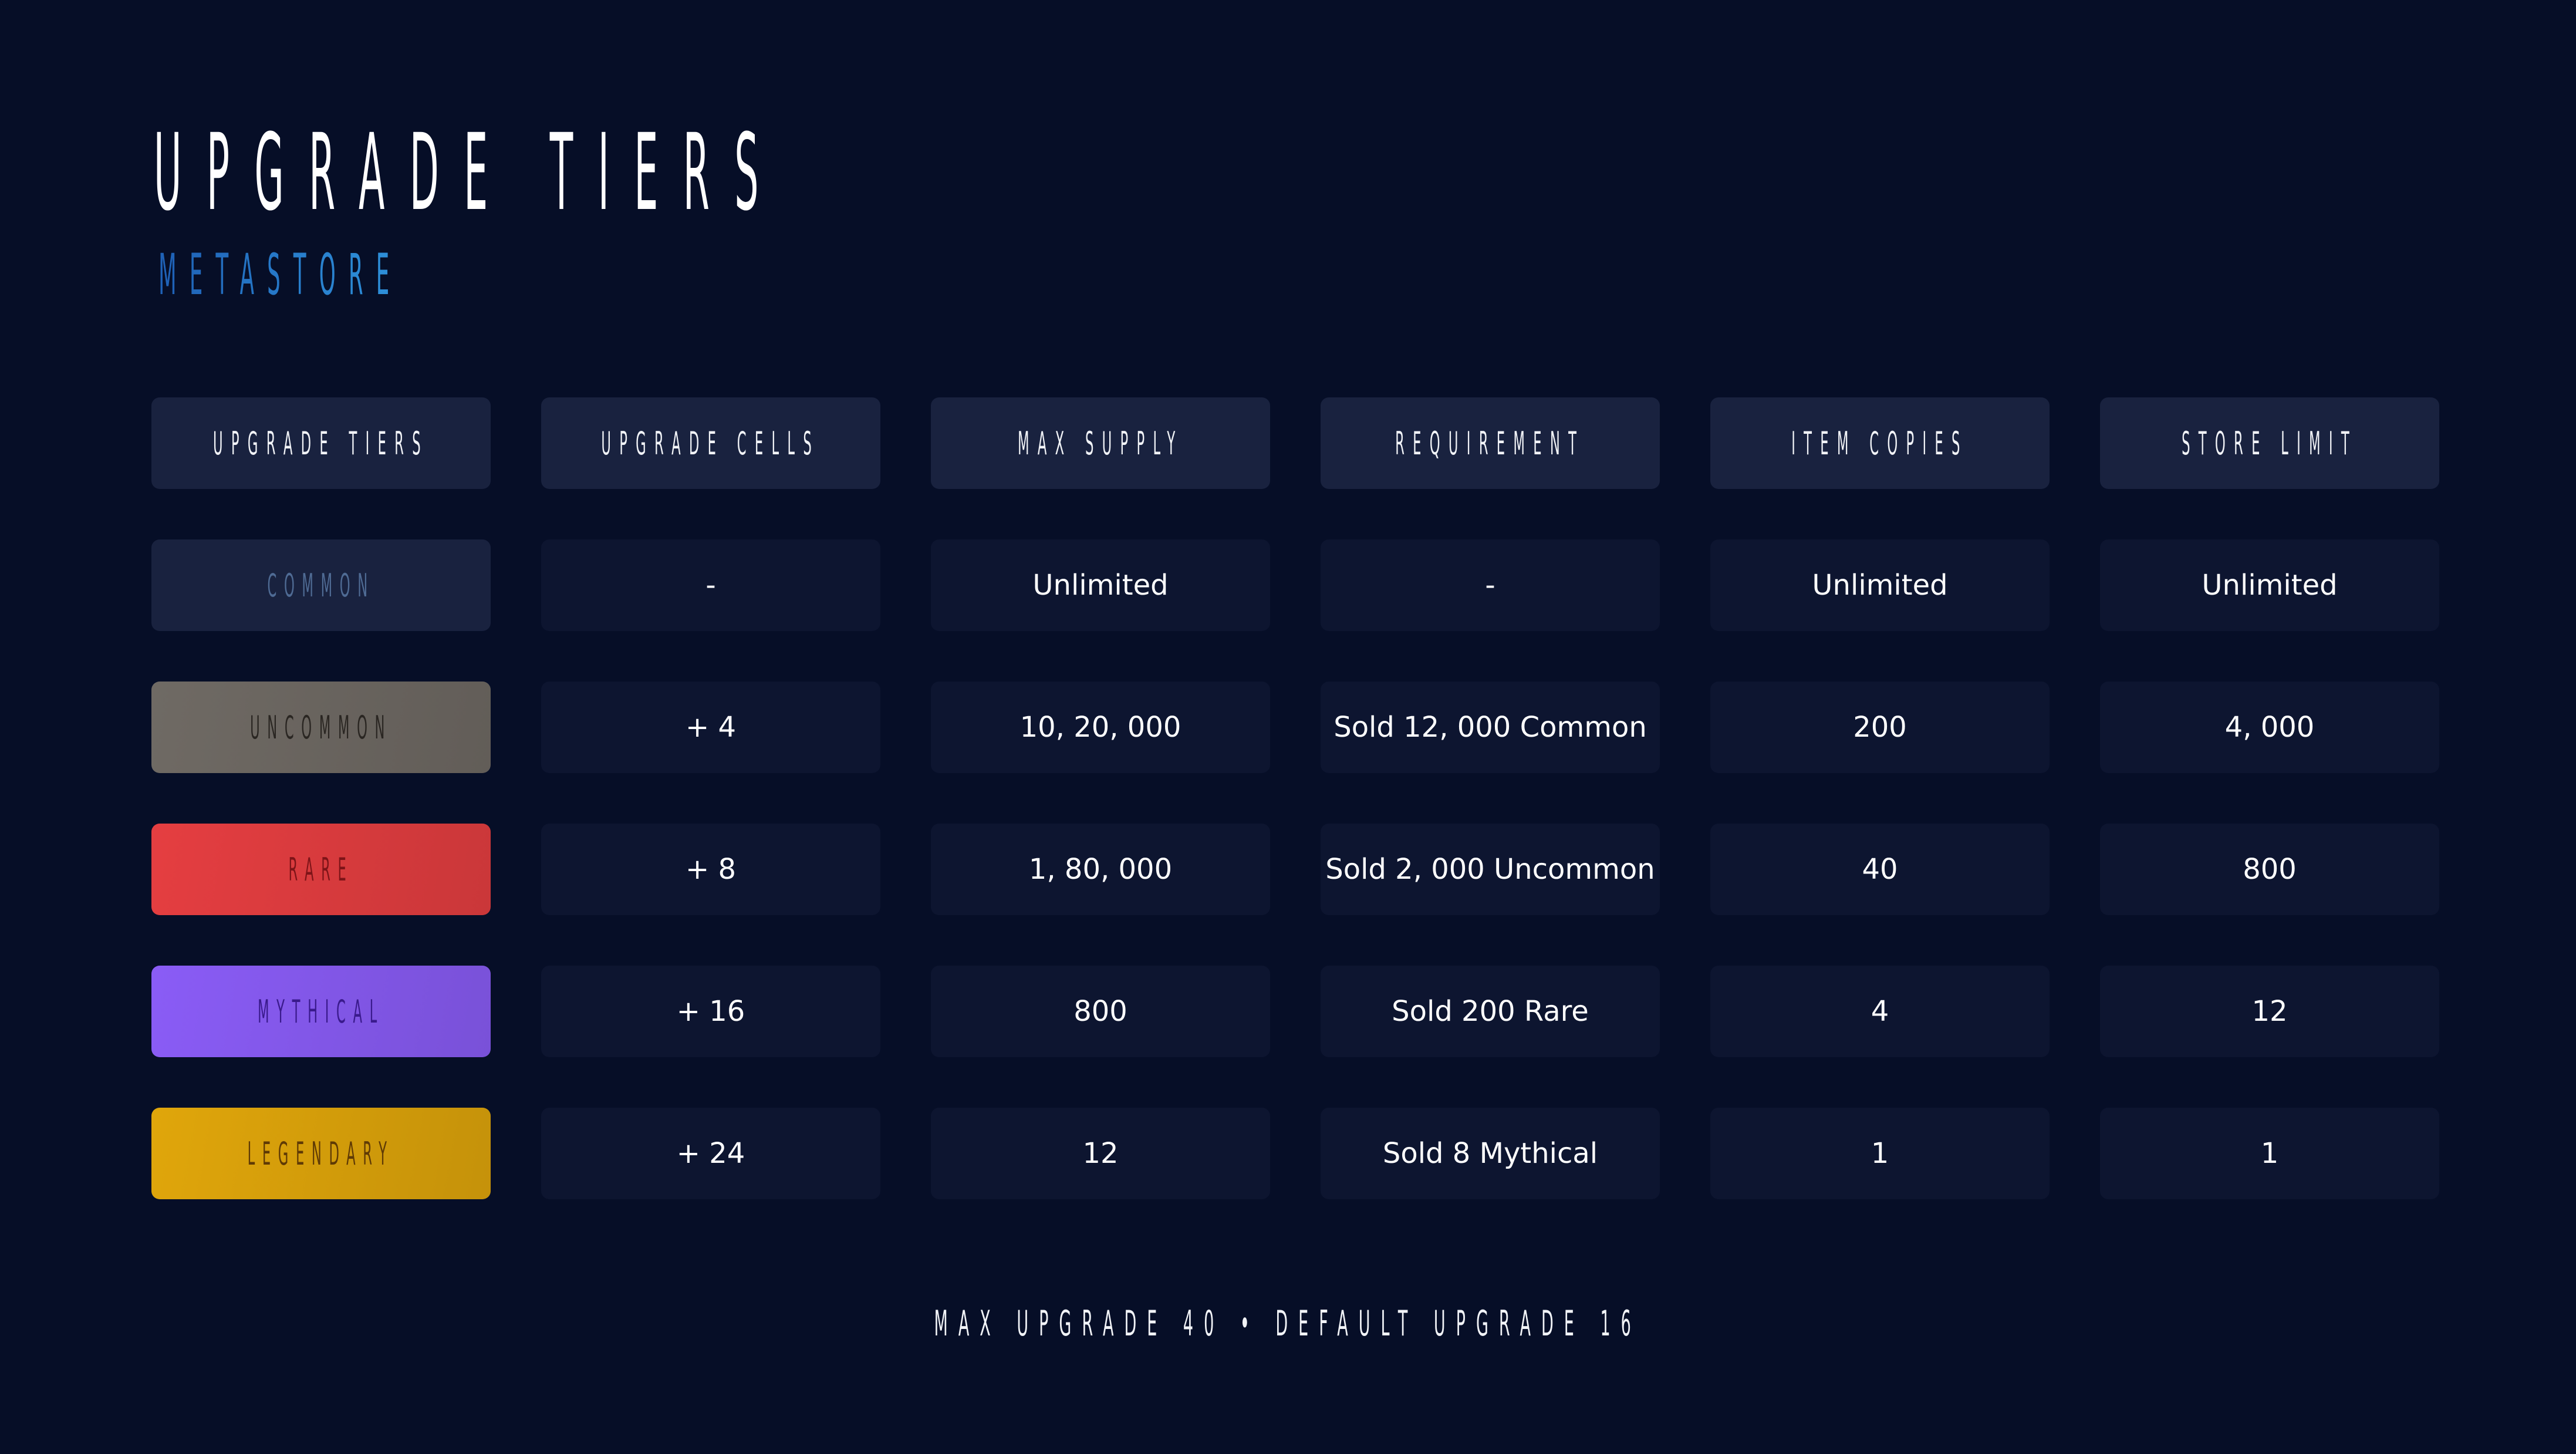  I want to click on cell-legendary-item-copies-text: 1, so click(1880, 1153).